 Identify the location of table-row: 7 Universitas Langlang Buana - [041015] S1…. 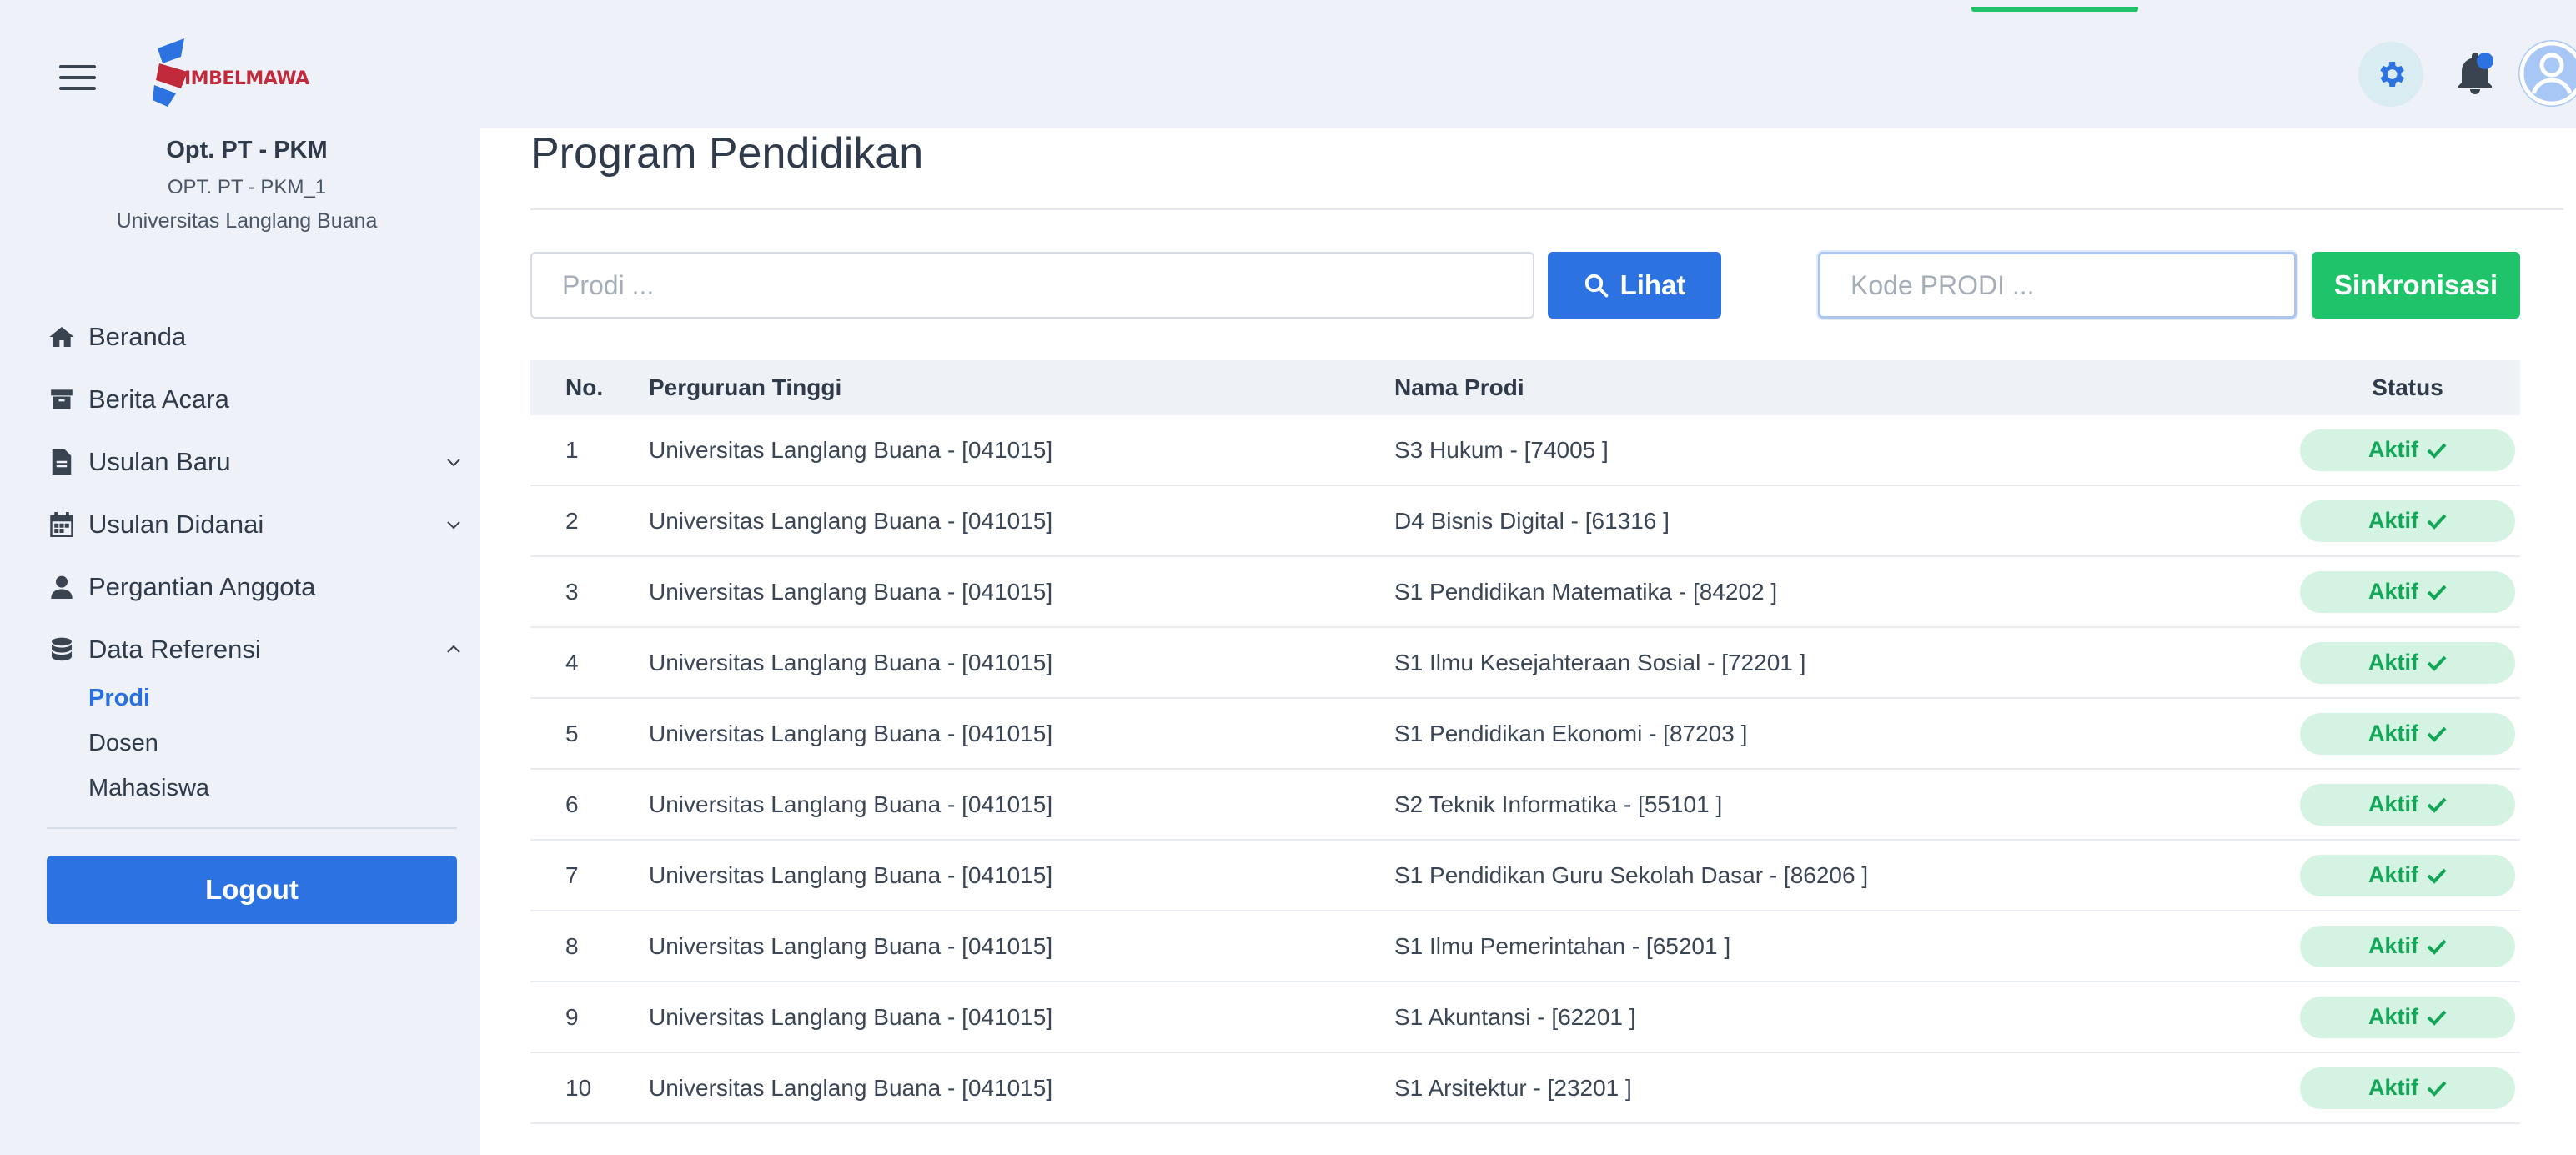
(1525, 876).